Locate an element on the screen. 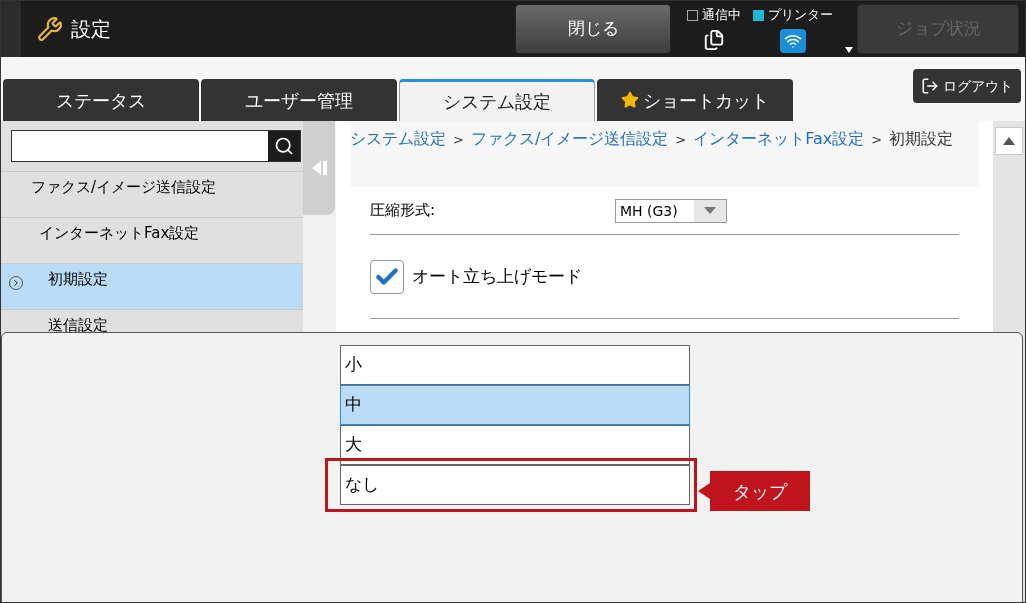 This screenshot has width=1026, height=603. wifi-icon is located at coordinates (793, 40).